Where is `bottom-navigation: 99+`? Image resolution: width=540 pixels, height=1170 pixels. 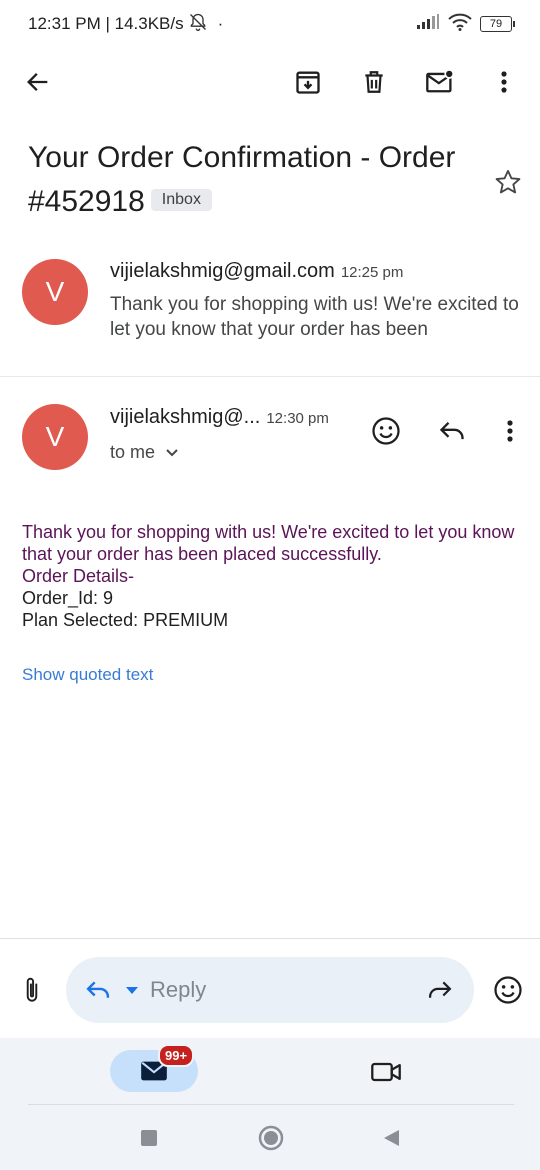
bottom-navigation: 99+ is located at coordinates (270, 1104).